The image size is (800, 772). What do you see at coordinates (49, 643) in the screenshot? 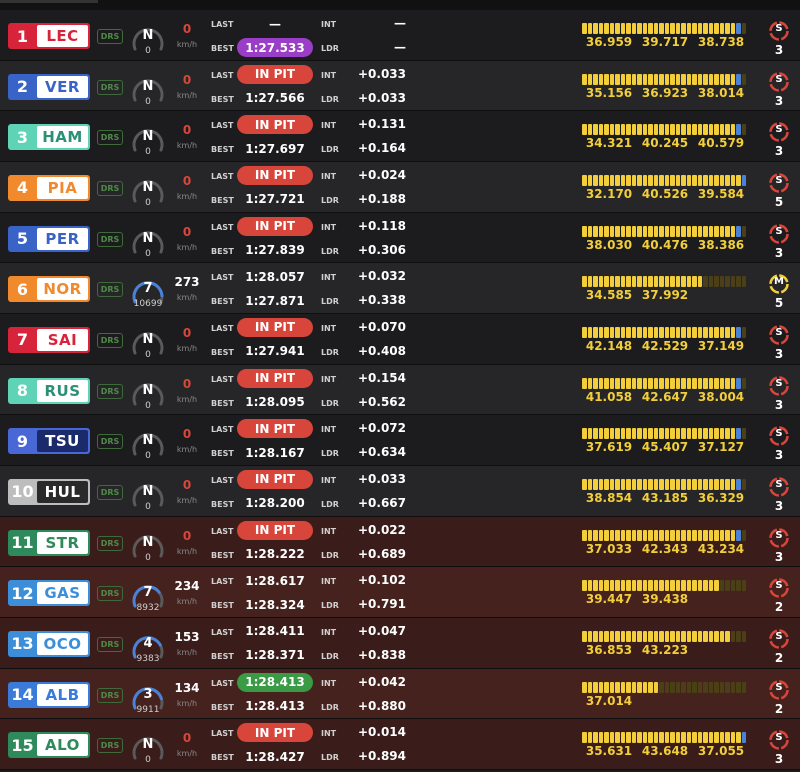
I see `driver-tag: 13 OCO` at bounding box center [49, 643].